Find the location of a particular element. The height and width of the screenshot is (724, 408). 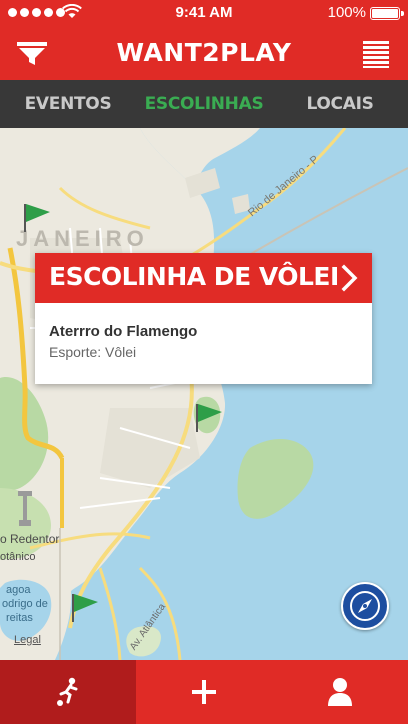

nav-add-button is located at coordinates (204, 692).